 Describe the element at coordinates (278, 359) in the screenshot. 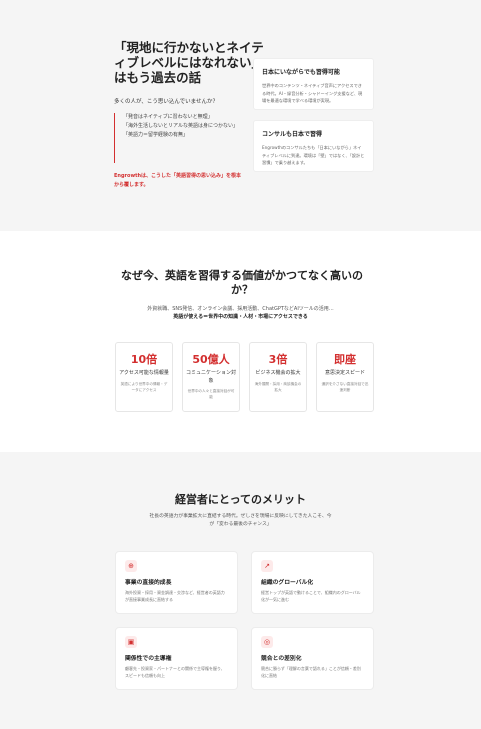

I see `stat-number: 3倍` at that location.